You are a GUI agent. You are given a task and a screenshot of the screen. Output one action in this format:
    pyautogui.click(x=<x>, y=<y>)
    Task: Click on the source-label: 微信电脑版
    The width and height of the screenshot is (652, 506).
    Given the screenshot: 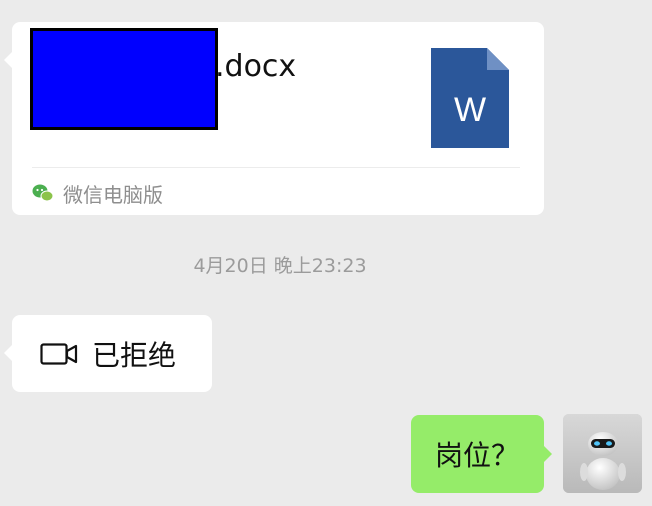 What is the action you would take?
    pyautogui.click(x=113, y=194)
    